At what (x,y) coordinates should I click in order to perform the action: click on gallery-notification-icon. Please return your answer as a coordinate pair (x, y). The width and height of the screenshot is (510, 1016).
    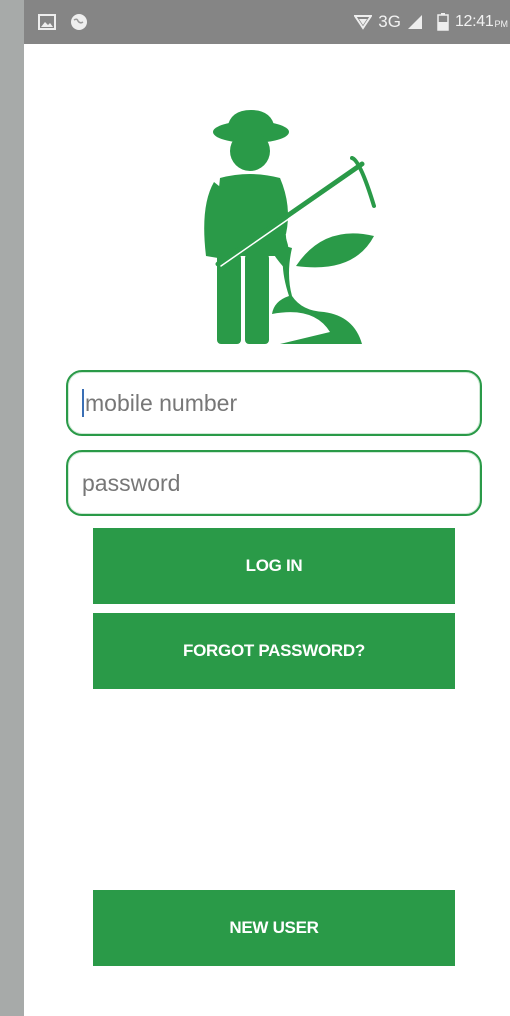
    Looking at the image, I should click on (47, 22).